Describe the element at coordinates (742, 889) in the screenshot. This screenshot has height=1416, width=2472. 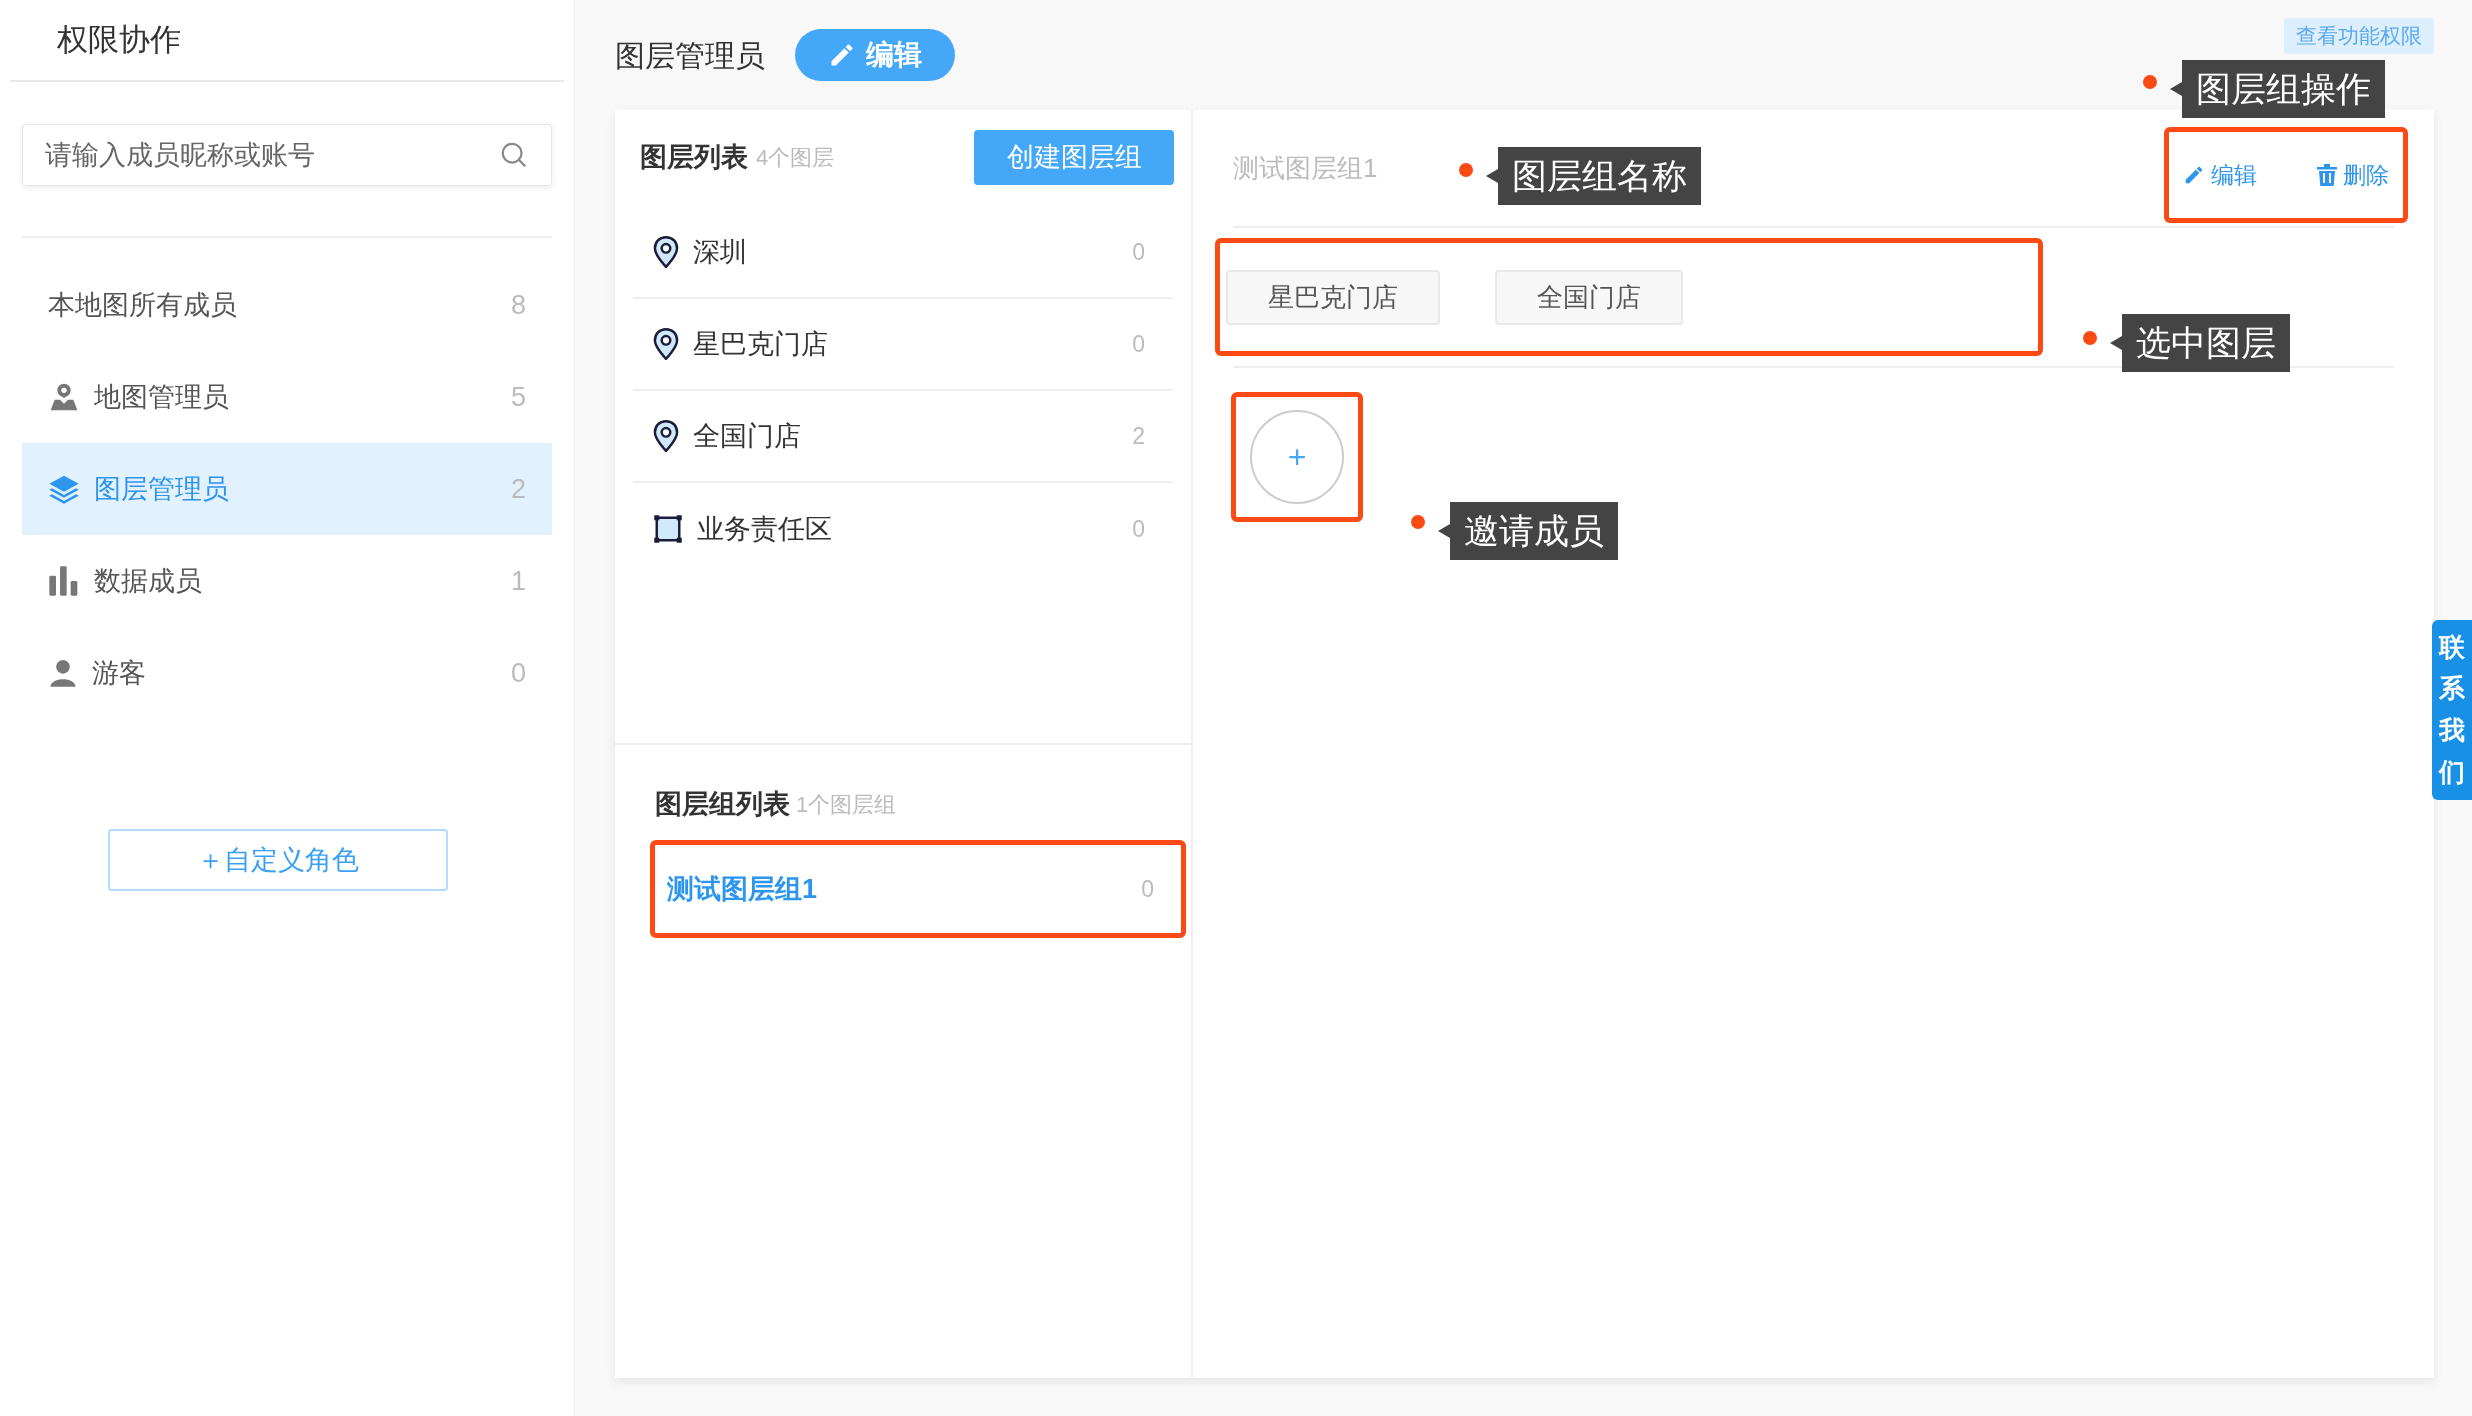
I see `group-label: 测试图层组1` at that location.